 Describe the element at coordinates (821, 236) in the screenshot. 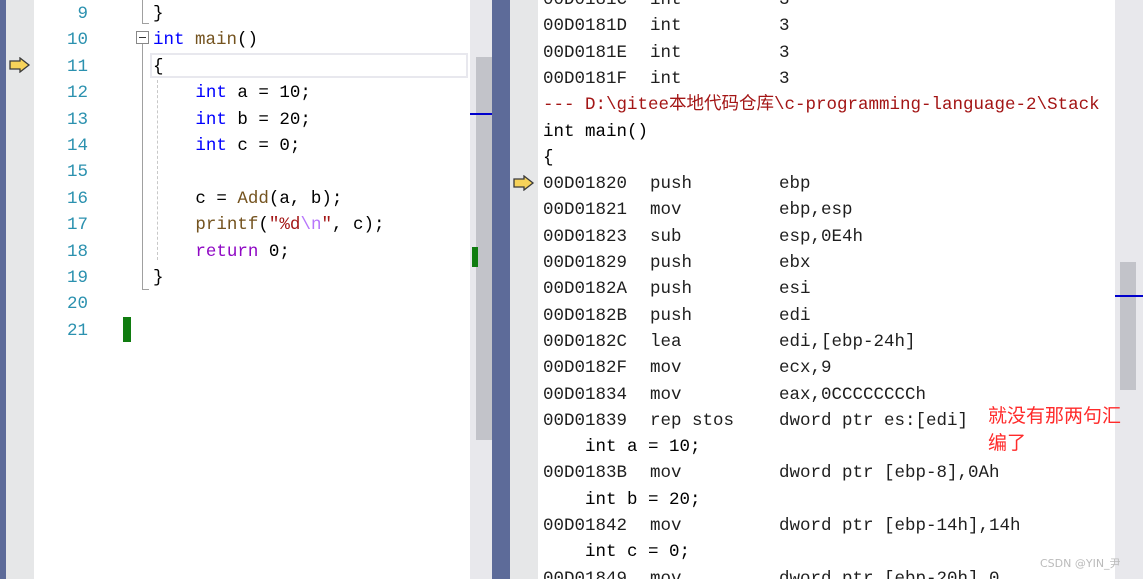

I see `operand: esp,0E4h` at that location.